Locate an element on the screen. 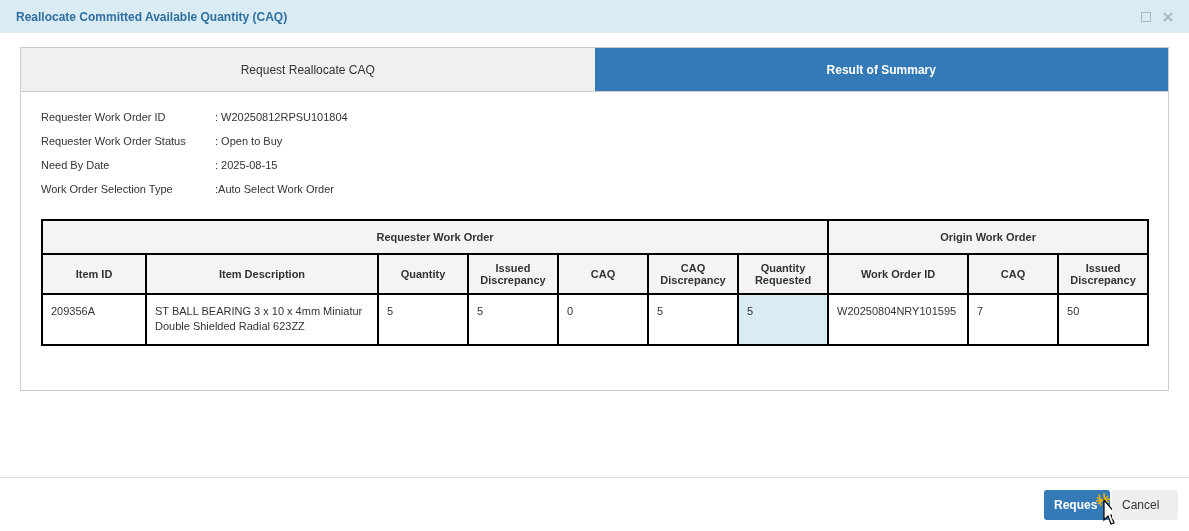 The height and width of the screenshot is (531, 1189). table-cell: 209356A is located at coordinates (94, 319).